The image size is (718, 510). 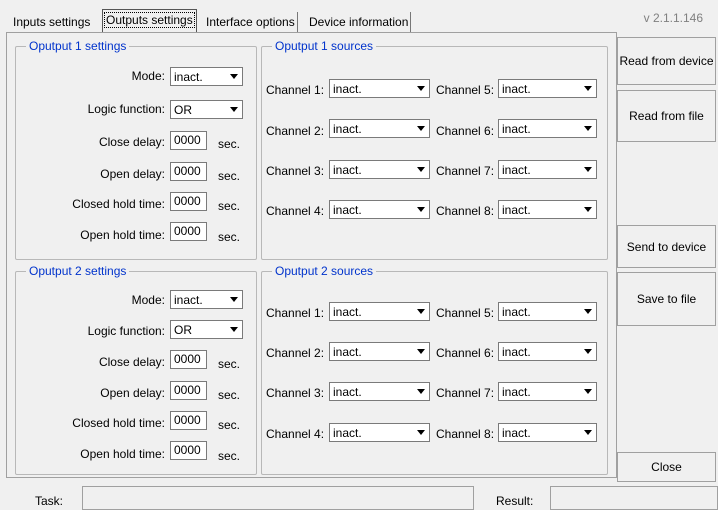 I want to click on output2-open-hold-field: 0000, so click(x=188, y=450).